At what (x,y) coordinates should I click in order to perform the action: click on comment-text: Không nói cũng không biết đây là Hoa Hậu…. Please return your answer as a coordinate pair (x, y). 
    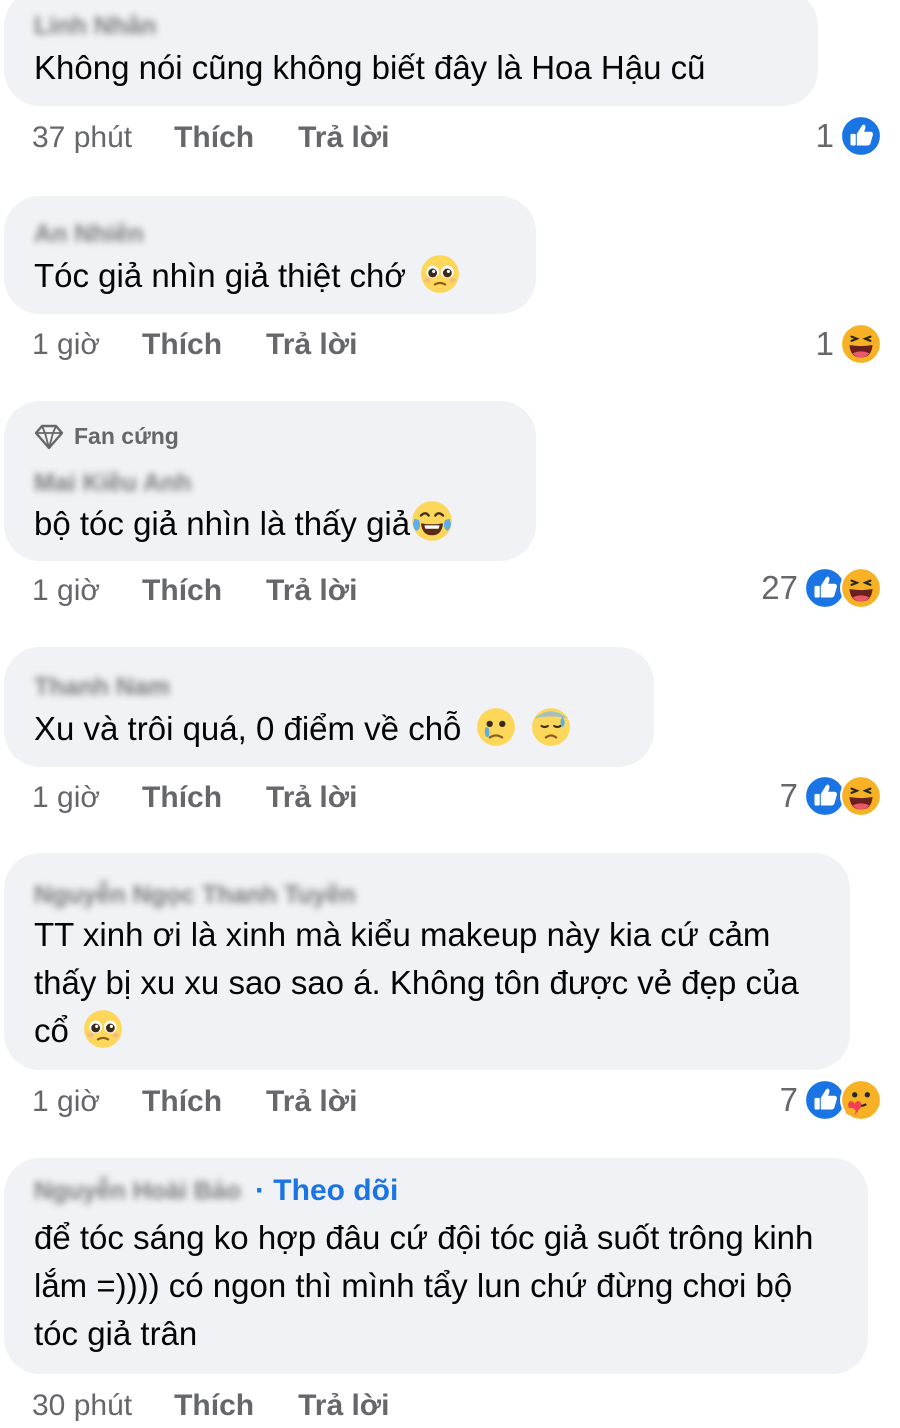
    Looking at the image, I should click on (370, 67).